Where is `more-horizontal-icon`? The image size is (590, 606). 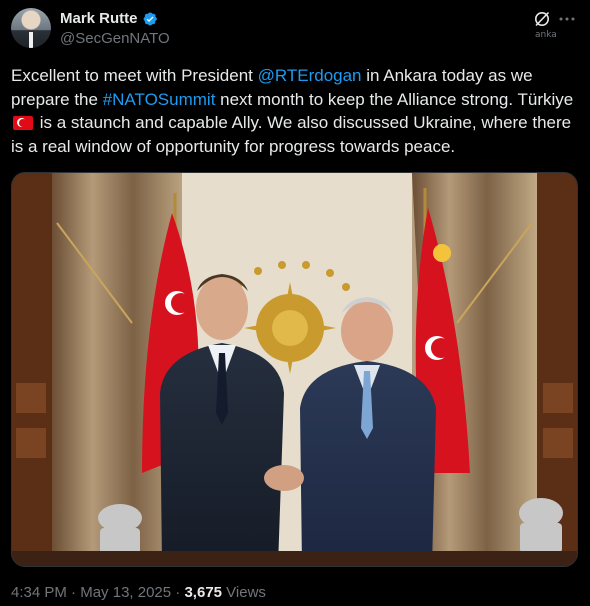 more-horizontal-icon is located at coordinates (567, 19).